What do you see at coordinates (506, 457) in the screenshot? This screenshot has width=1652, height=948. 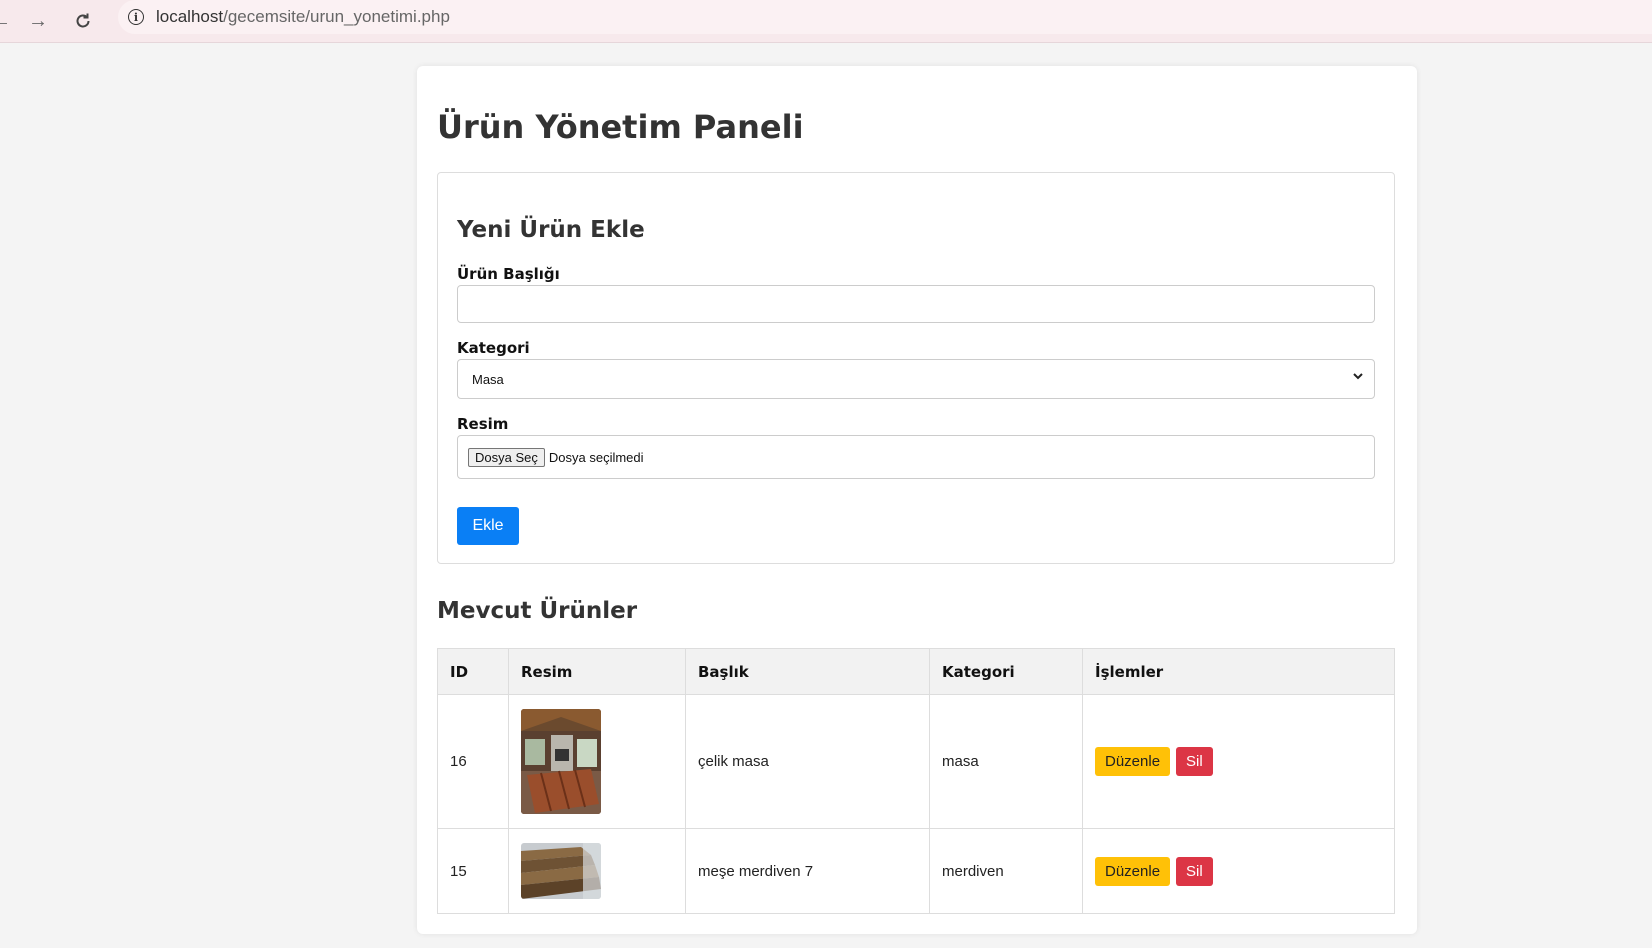 I see `choose-file-button: Dosya Seç` at bounding box center [506, 457].